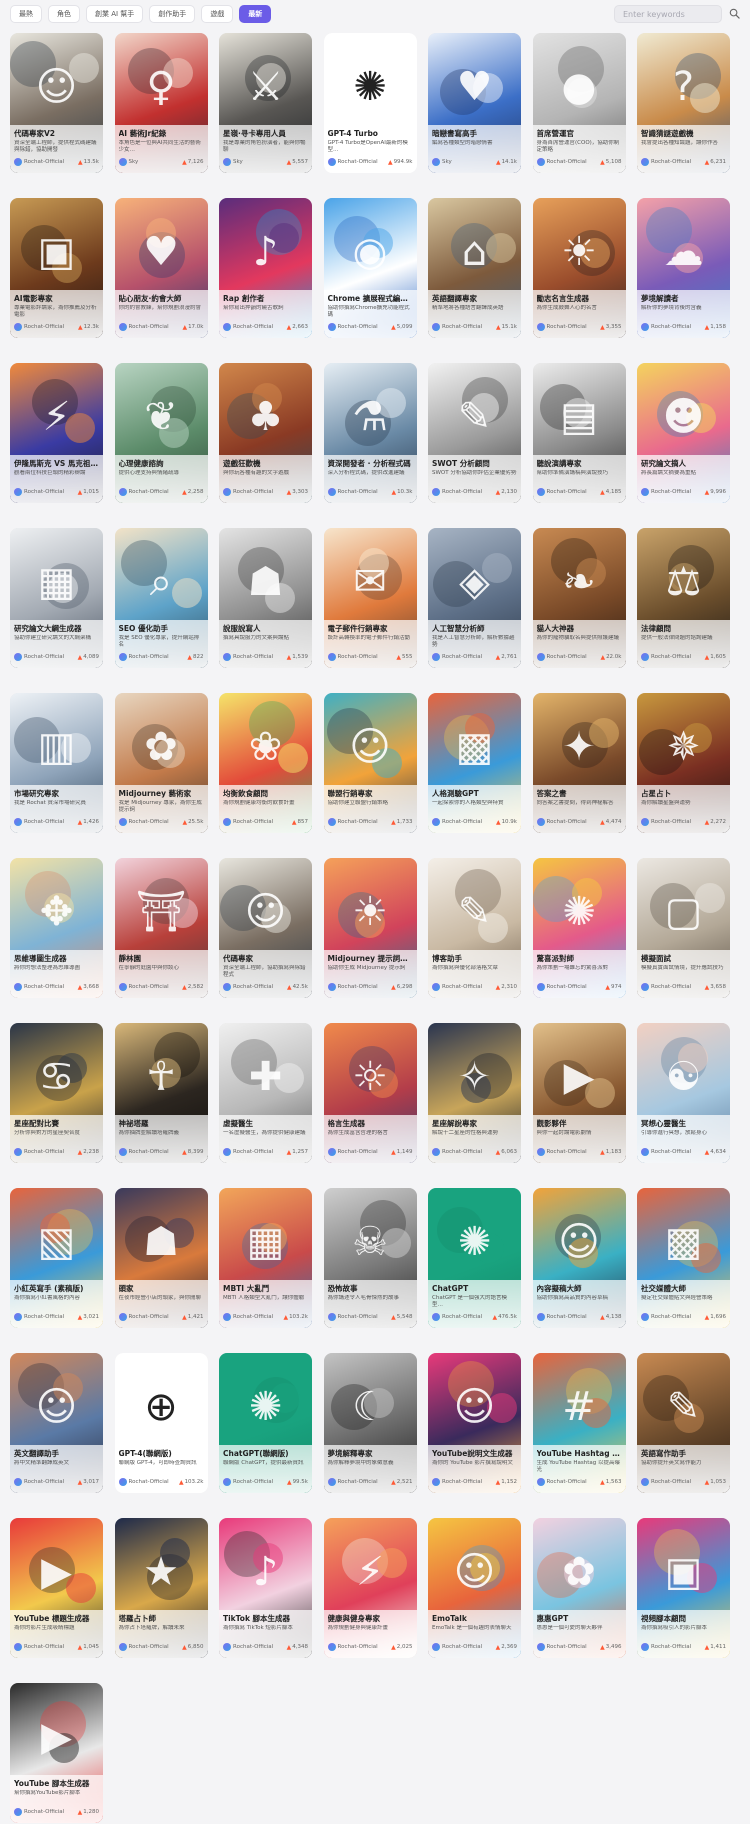 The image size is (750, 1824). What do you see at coordinates (161, 928) in the screenshot?
I see `bot-card: ⛩ 靜林園 在寧靜的庭園中與你談心 Rochat-Official ▲ 2,582` at bounding box center [161, 928].